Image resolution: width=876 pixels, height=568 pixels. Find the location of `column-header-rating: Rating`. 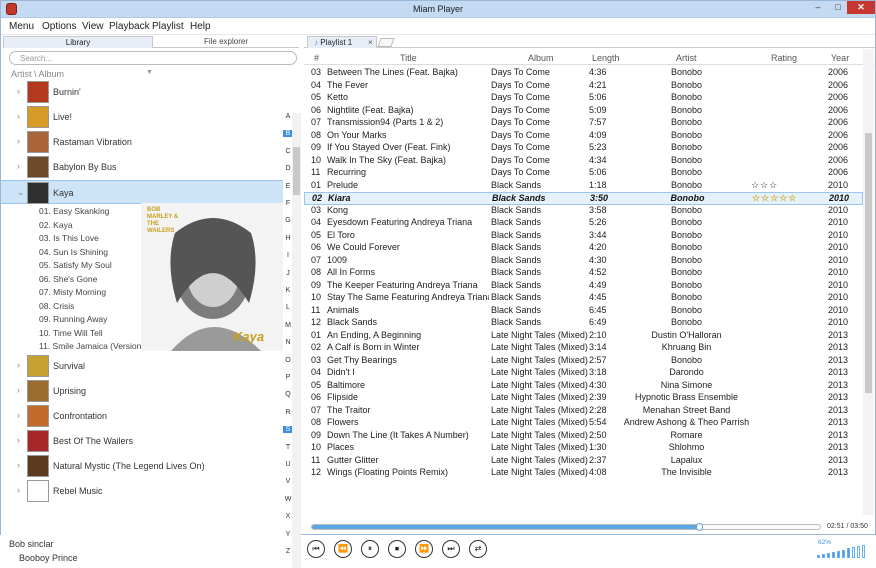

column-header-rating: Rating is located at coordinates (784, 58).